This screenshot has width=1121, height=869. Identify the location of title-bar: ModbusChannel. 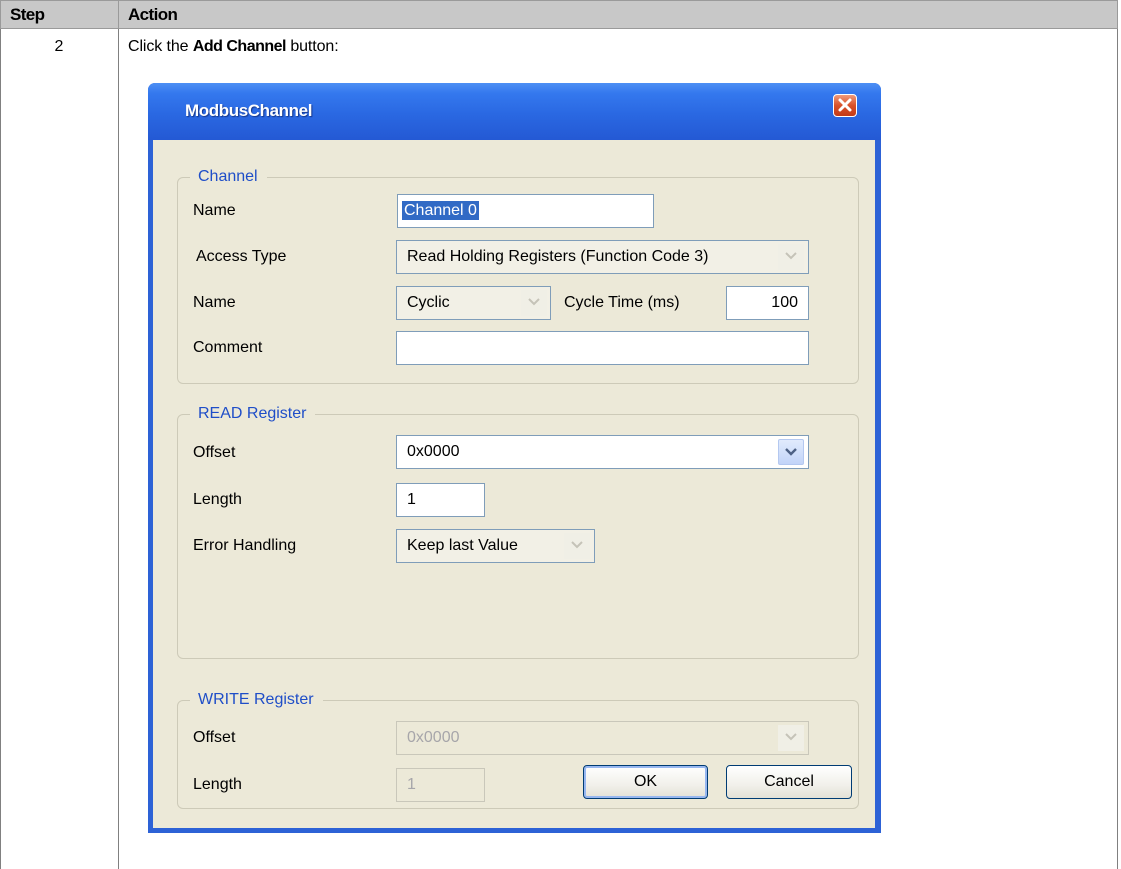
(514, 111).